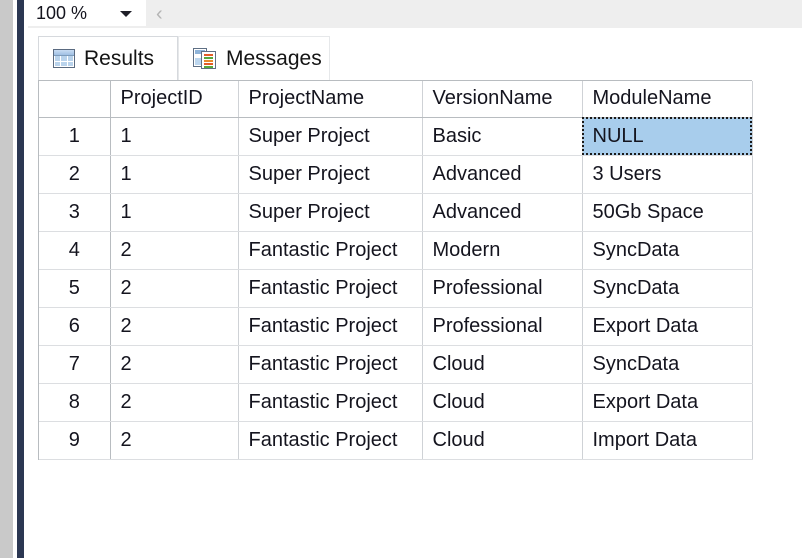 The height and width of the screenshot is (558, 802). I want to click on tab-results-label: Results, so click(119, 58).